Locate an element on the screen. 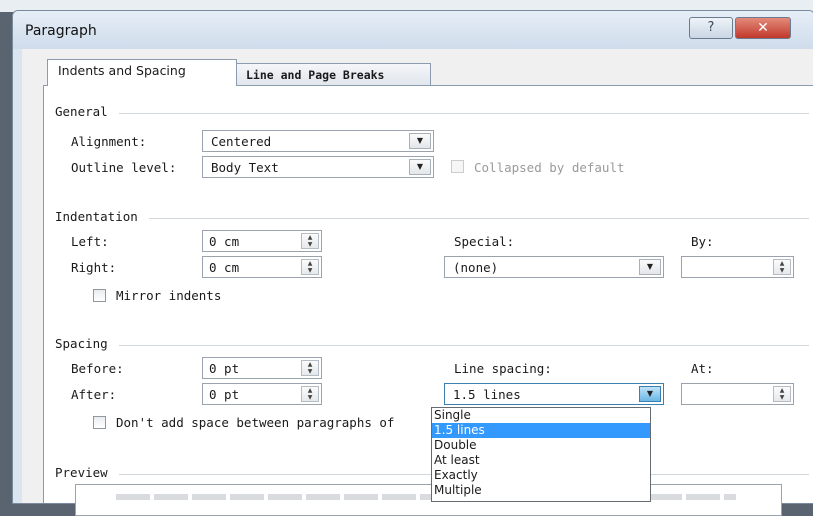 The image size is (813, 516). indent-right-label: Right: is located at coordinates (94, 267).